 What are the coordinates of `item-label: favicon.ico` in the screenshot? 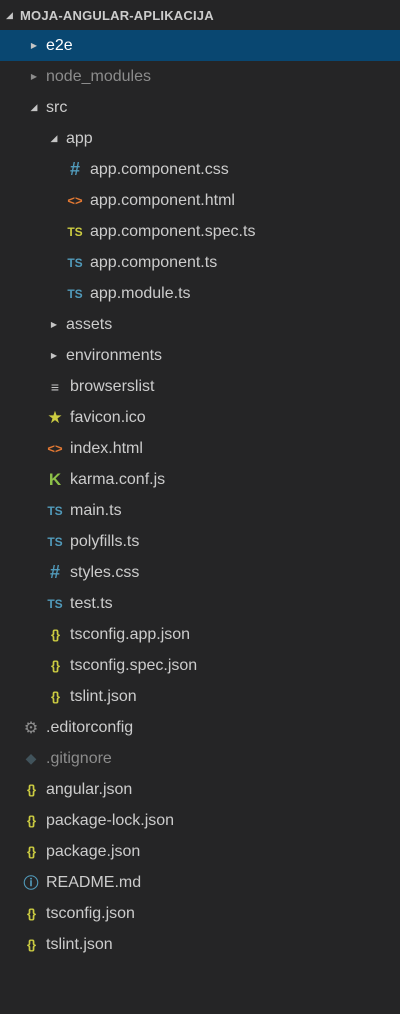 It's located at (108, 417).